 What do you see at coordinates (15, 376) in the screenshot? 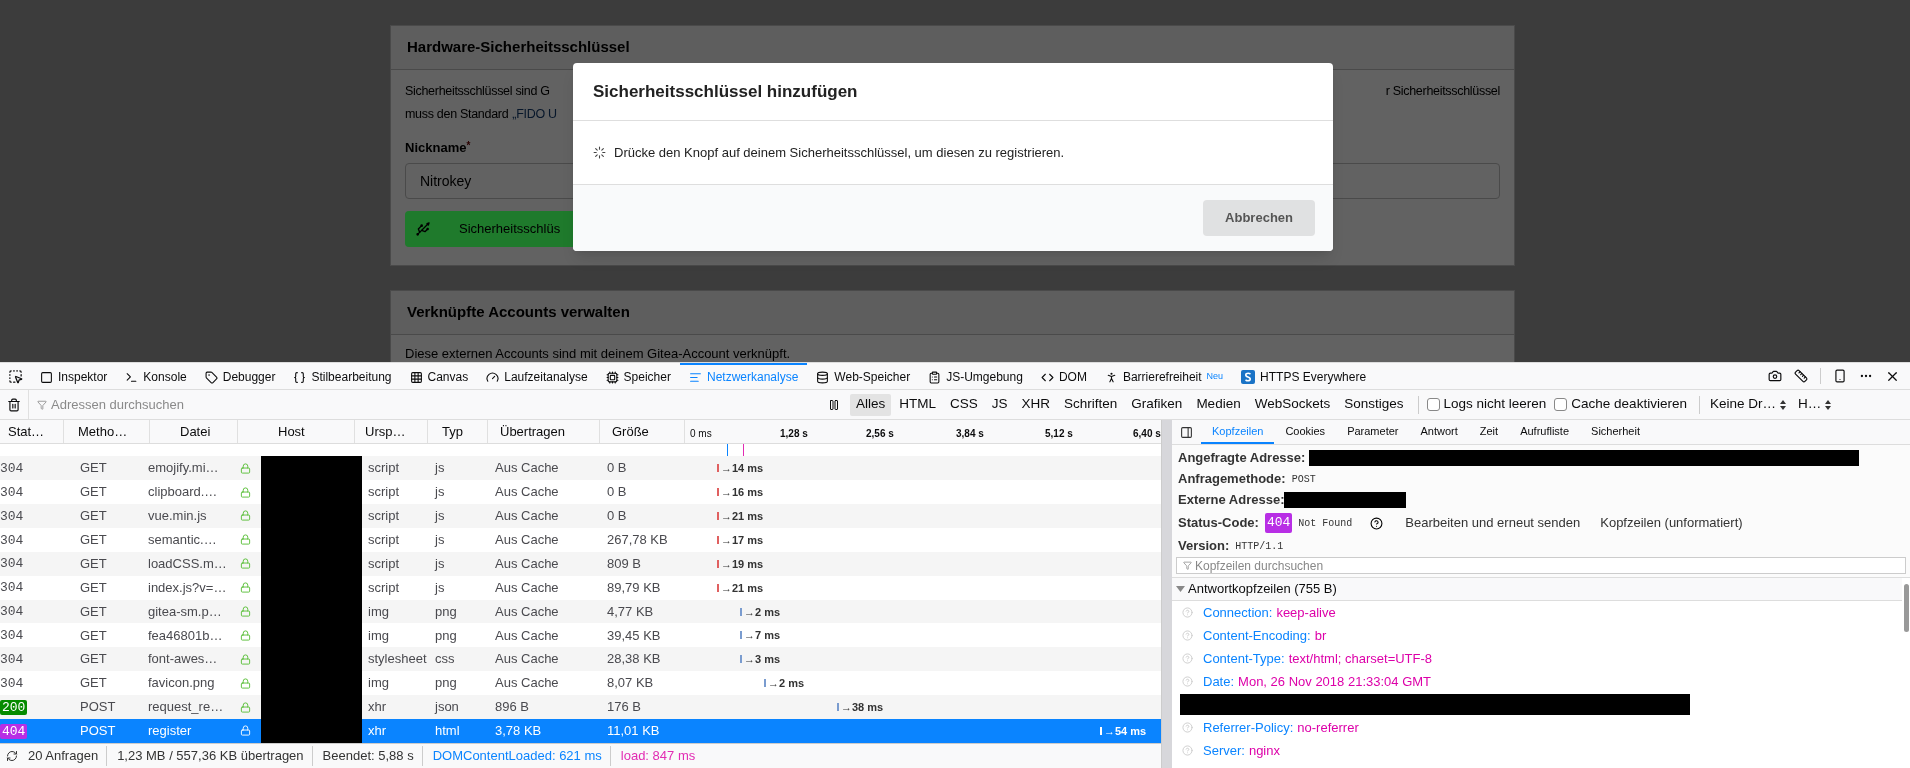
I see `element-picker-icon` at bounding box center [15, 376].